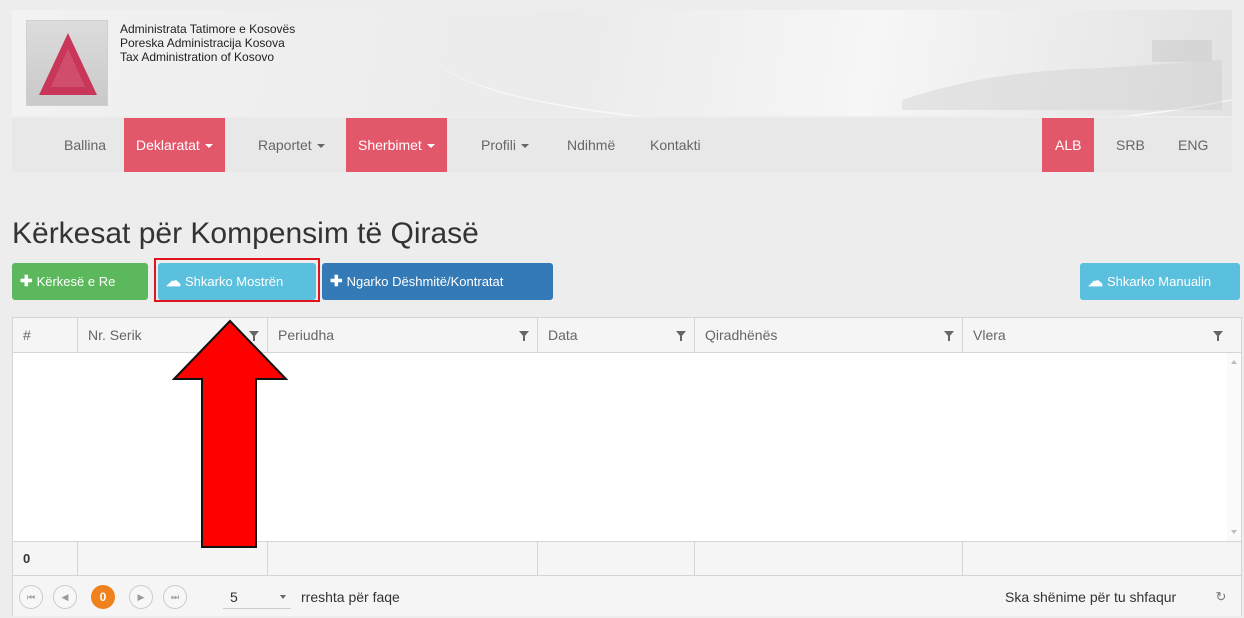 Image resolution: width=1244 pixels, height=618 pixels. What do you see at coordinates (45, 335) in the screenshot?
I see `column-header-index: #` at bounding box center [45, 335].